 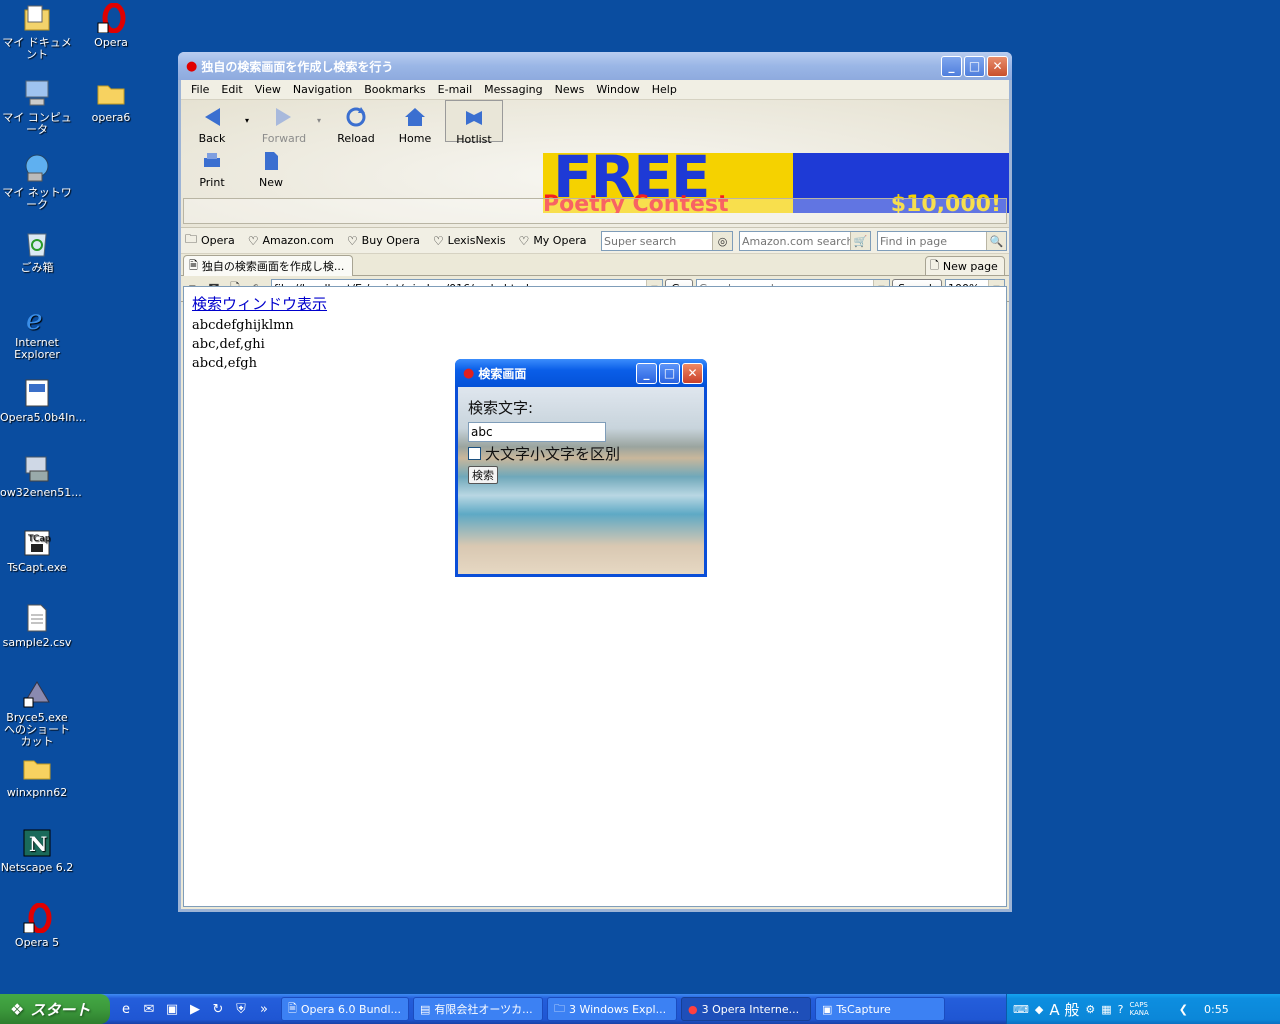 I want to click on menu-file: File, so click(x=200, y=89).